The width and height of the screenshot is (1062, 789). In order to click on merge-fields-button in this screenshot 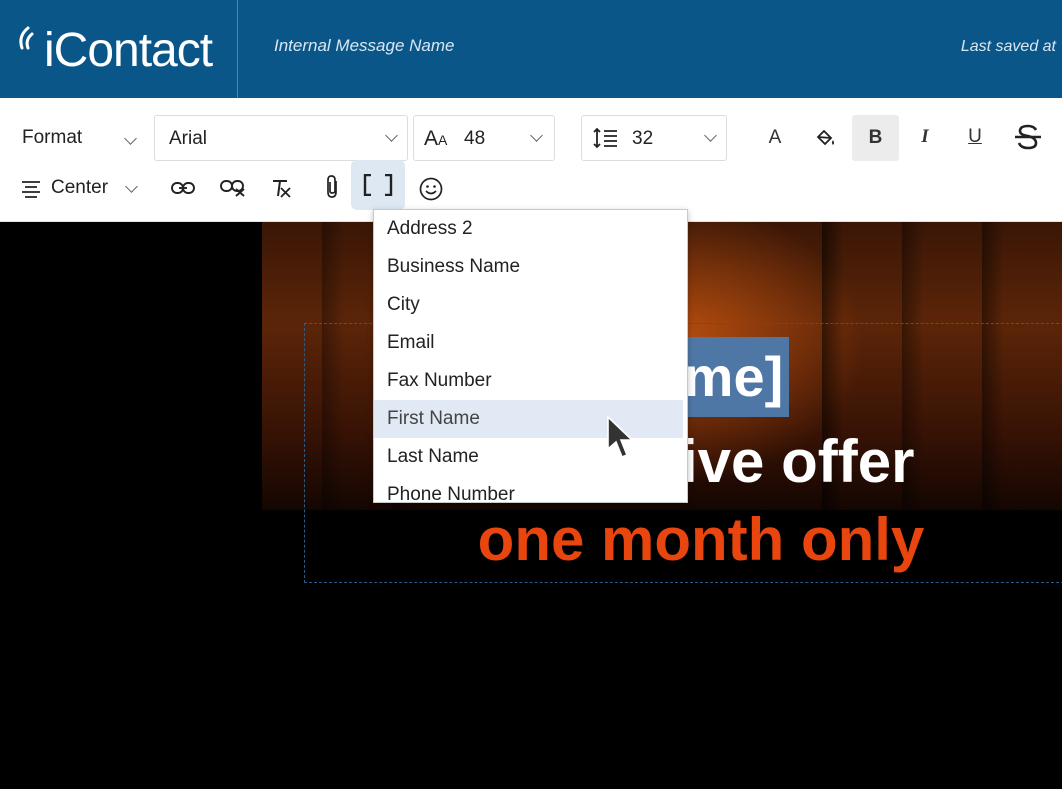, I will do `click(378, 185)`.